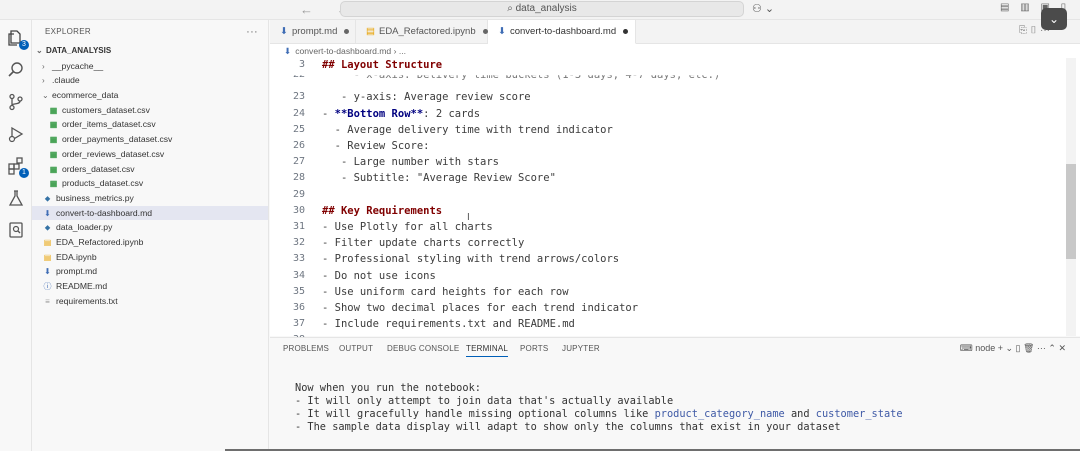 The width and height of the screenshot is (1080, 451). Describe the element at coordinates (298, 97) in the screenshot. I see `line-number: 23` at that location.